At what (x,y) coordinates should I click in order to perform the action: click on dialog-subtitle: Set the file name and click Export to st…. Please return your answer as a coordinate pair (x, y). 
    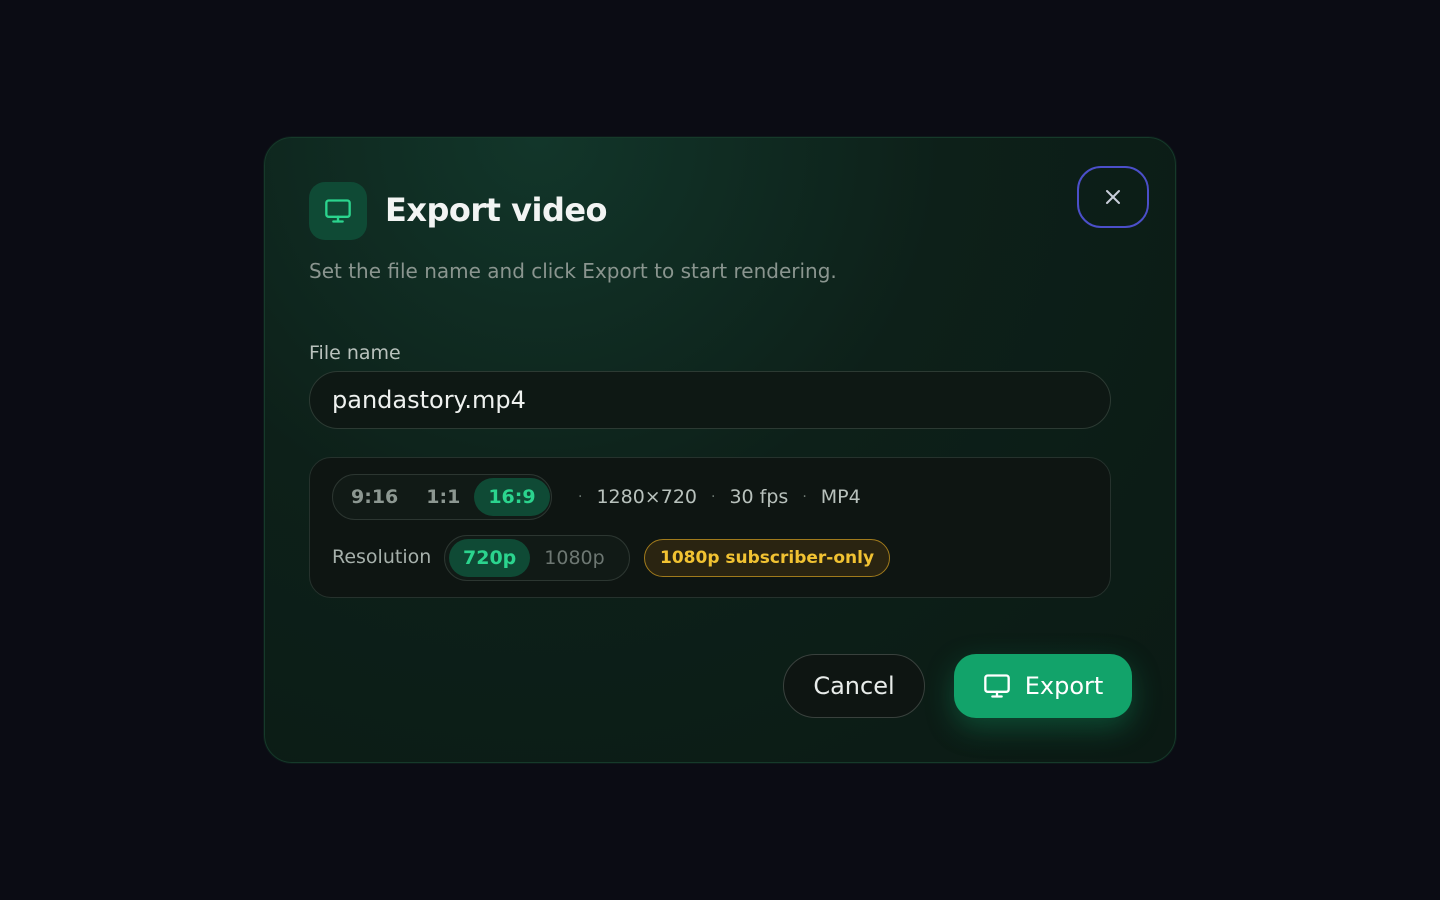
    Looking at the image, I should click on (573, 271).